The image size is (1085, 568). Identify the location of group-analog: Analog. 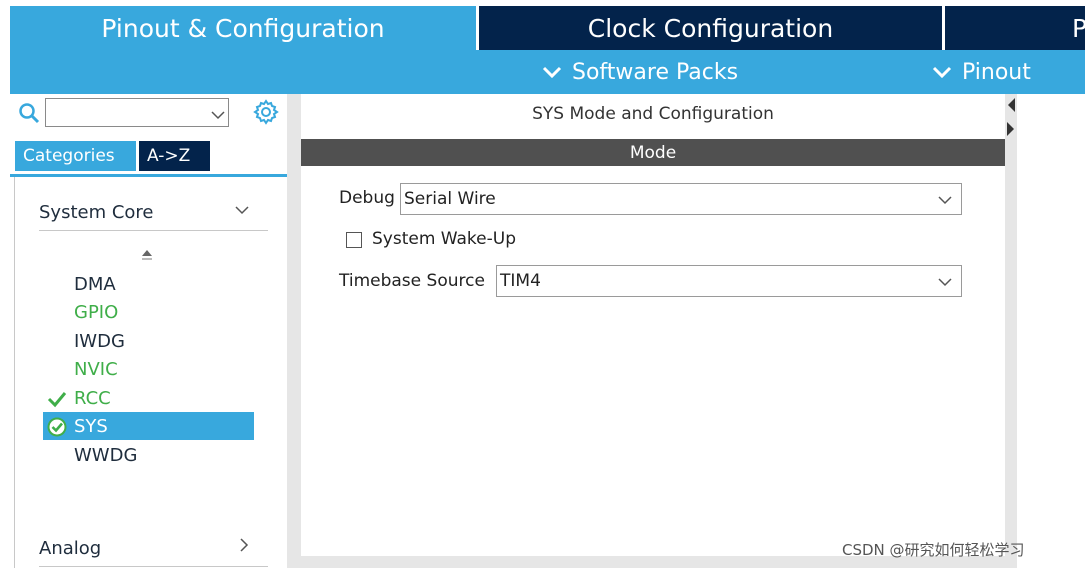
(70, 548).